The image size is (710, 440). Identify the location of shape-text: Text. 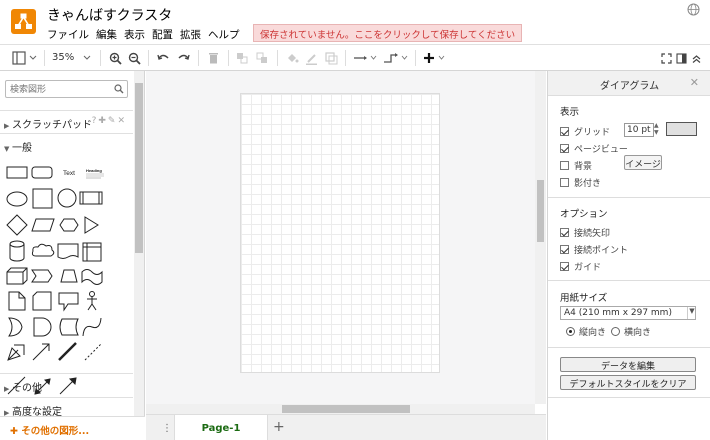
(69, 173).